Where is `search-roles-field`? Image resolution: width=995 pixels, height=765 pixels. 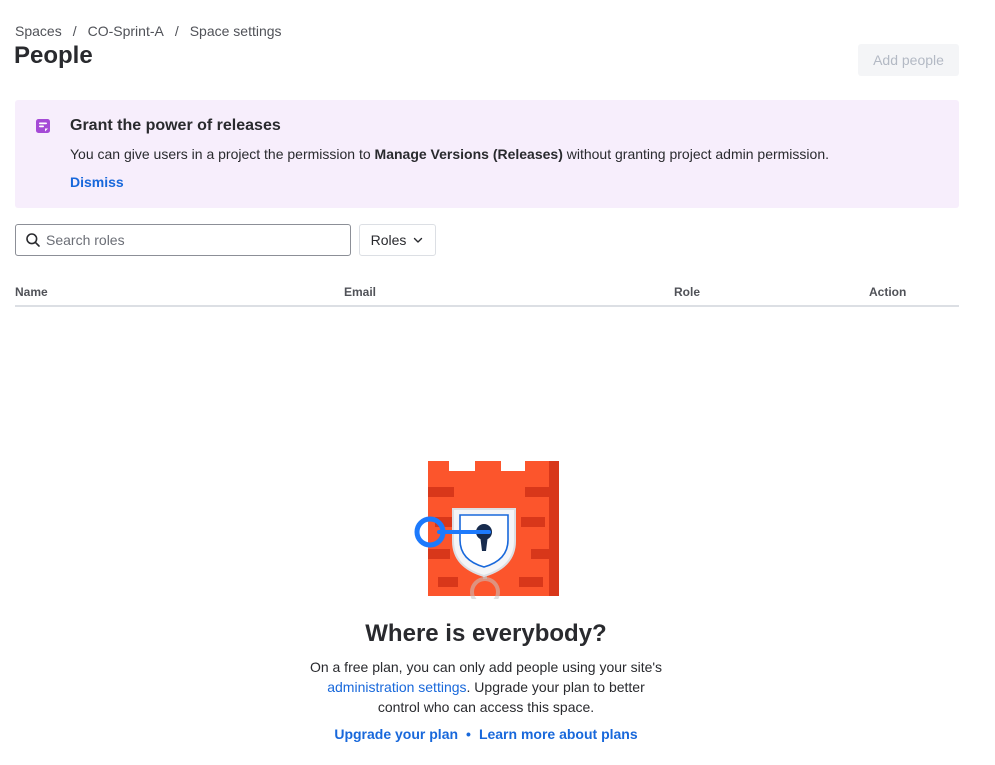 search-roles-field is located at coordinates (183, 240).